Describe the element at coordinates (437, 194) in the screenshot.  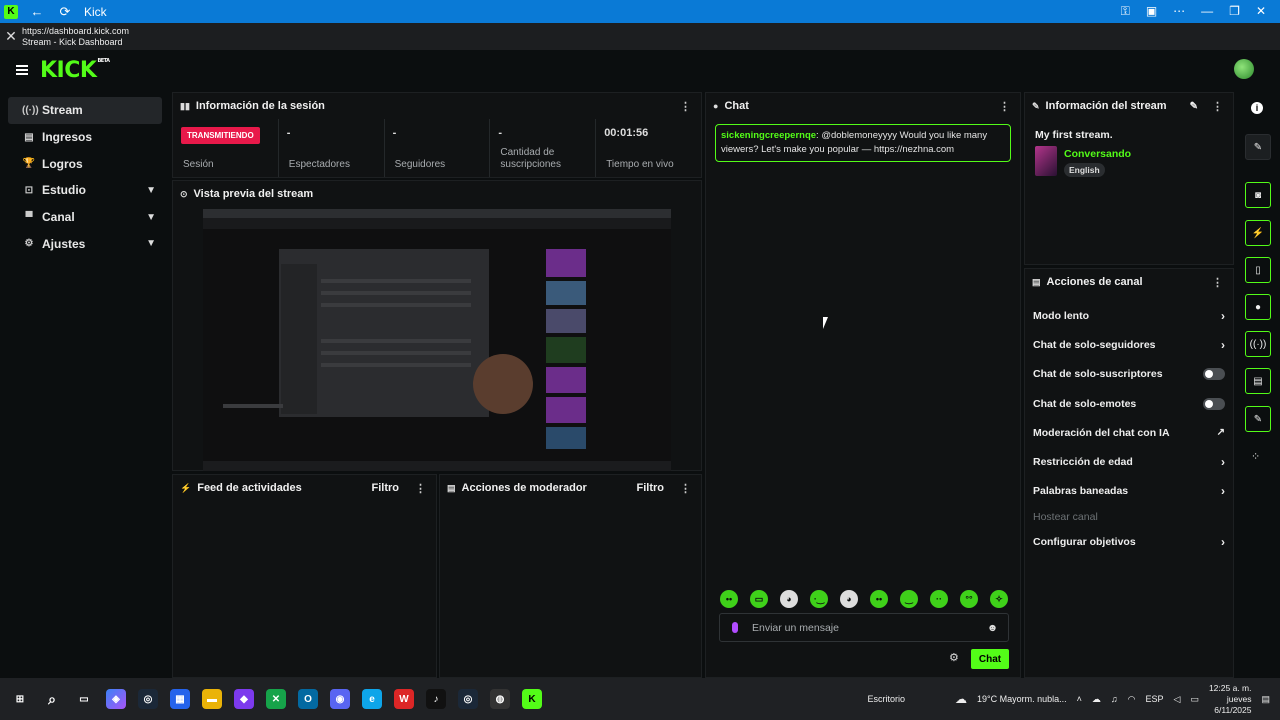
I see `panel-header: ⊙ Vista previa del stream` at that location.